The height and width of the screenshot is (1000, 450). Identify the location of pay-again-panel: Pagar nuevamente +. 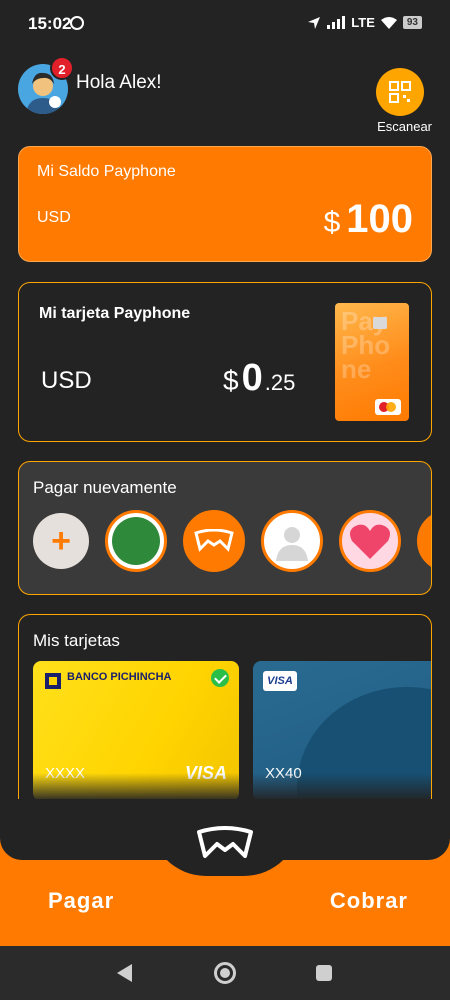
(225, 528).